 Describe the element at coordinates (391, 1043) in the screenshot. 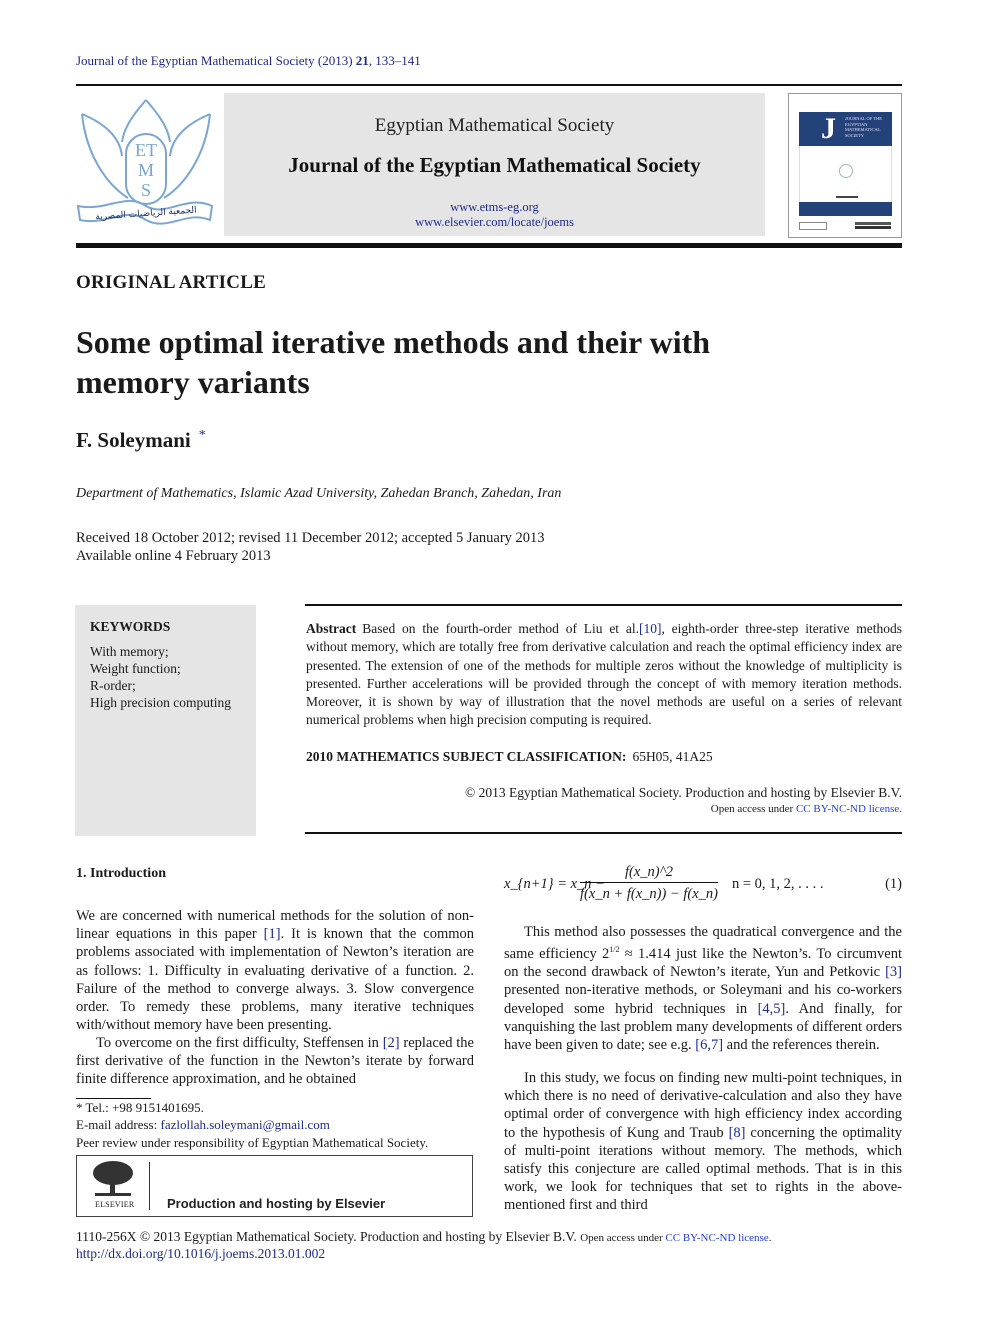

I see `citation-link: [2]` at that location.